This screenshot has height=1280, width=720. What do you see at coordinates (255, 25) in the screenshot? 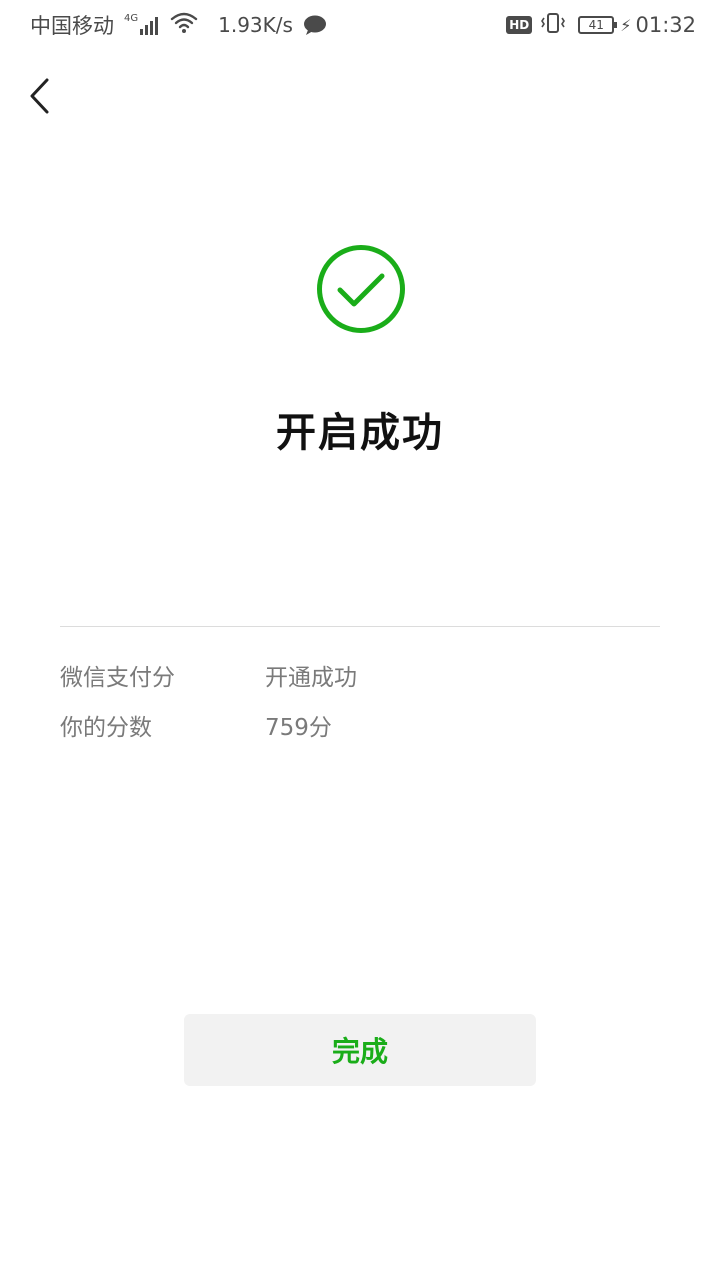
I see `network-speed: 1.93K/s` at bounding box center [255, 25].